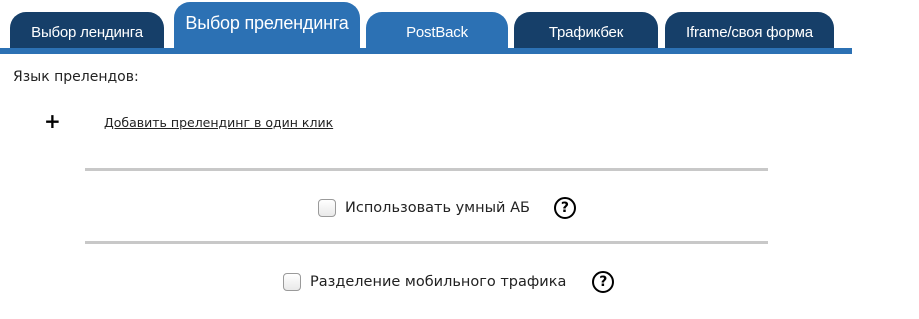 Image resolution: width=919 pixels, height=319 pixels. What do you see at coordinates (438, 282) in the screenshot?
I see `mobile-traffic-split-label: Разделение мобильного трафика` at bounding box center [438, 282].